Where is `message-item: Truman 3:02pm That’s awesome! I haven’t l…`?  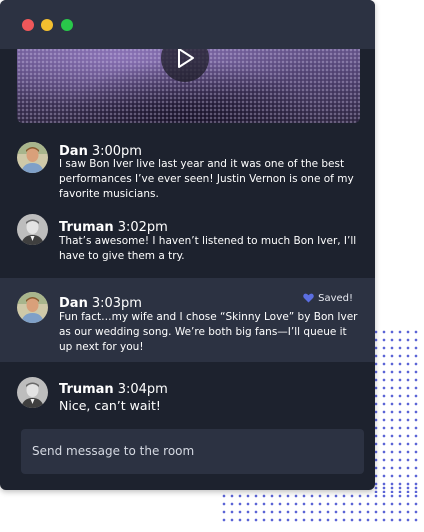
message-item: Truman 3:02pm That’s awesome! I haven’t l… is located at coordinates (187, 239).